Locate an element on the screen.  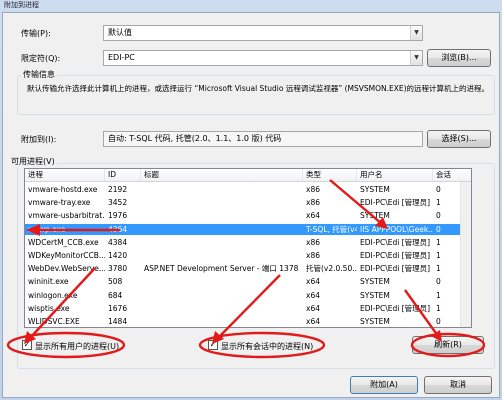
cell-id: 3780 is located at coordinates (118, 269).